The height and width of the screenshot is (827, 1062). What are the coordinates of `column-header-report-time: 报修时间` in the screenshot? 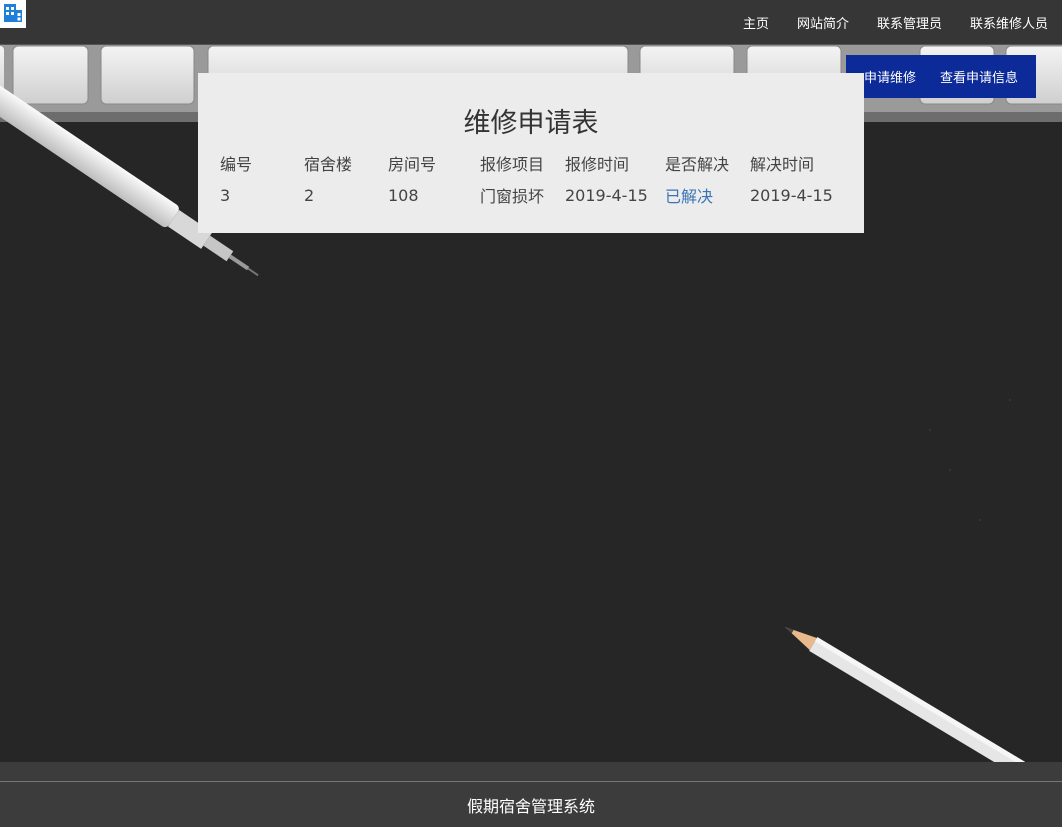 It's located at (597, 164).